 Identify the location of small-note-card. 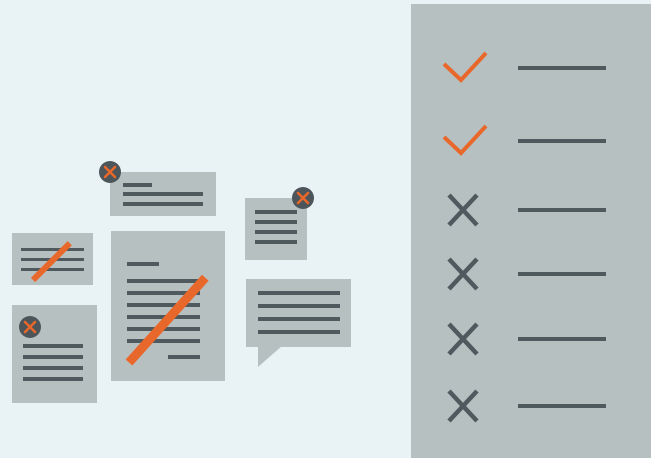
(52, 259).